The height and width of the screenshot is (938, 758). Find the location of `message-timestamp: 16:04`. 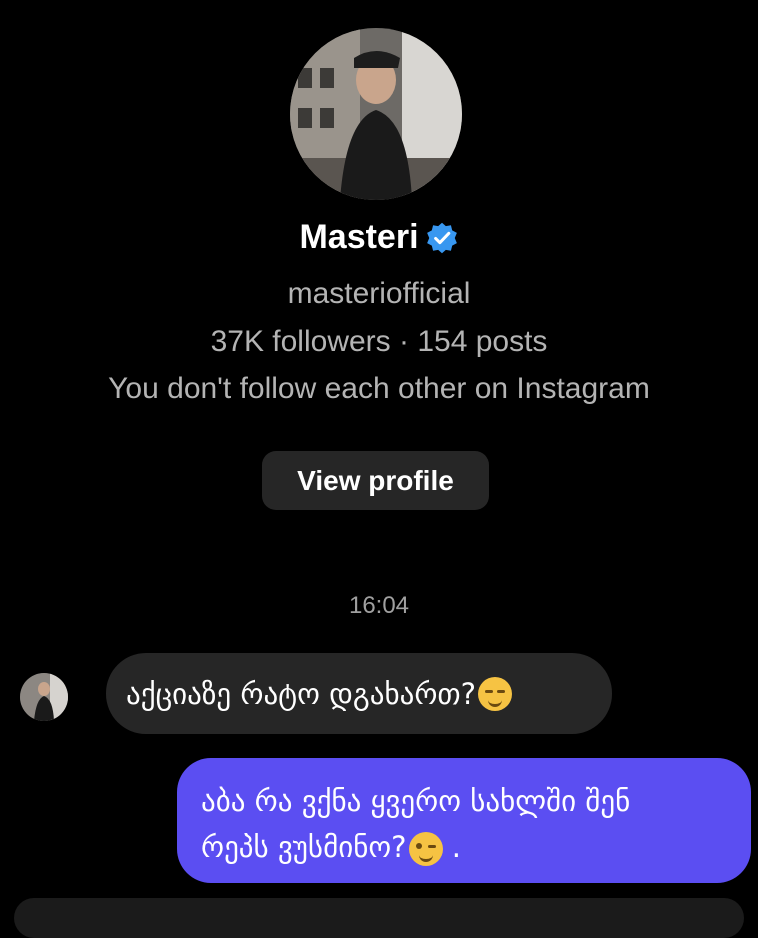

message-timestamp: 16:04 is located at coordinates (379, 605).